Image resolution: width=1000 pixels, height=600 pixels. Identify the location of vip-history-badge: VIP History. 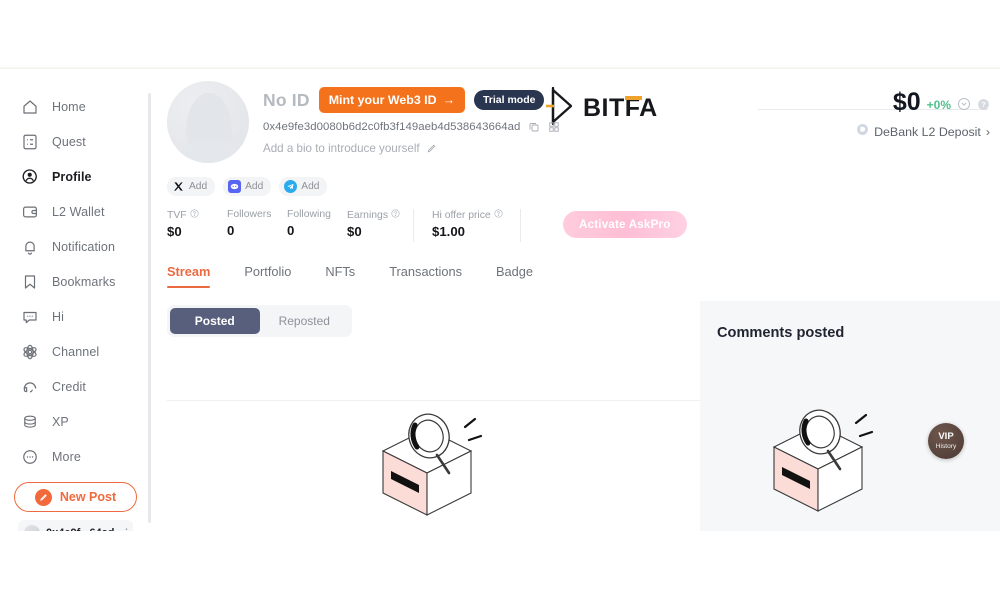
(946, 441).